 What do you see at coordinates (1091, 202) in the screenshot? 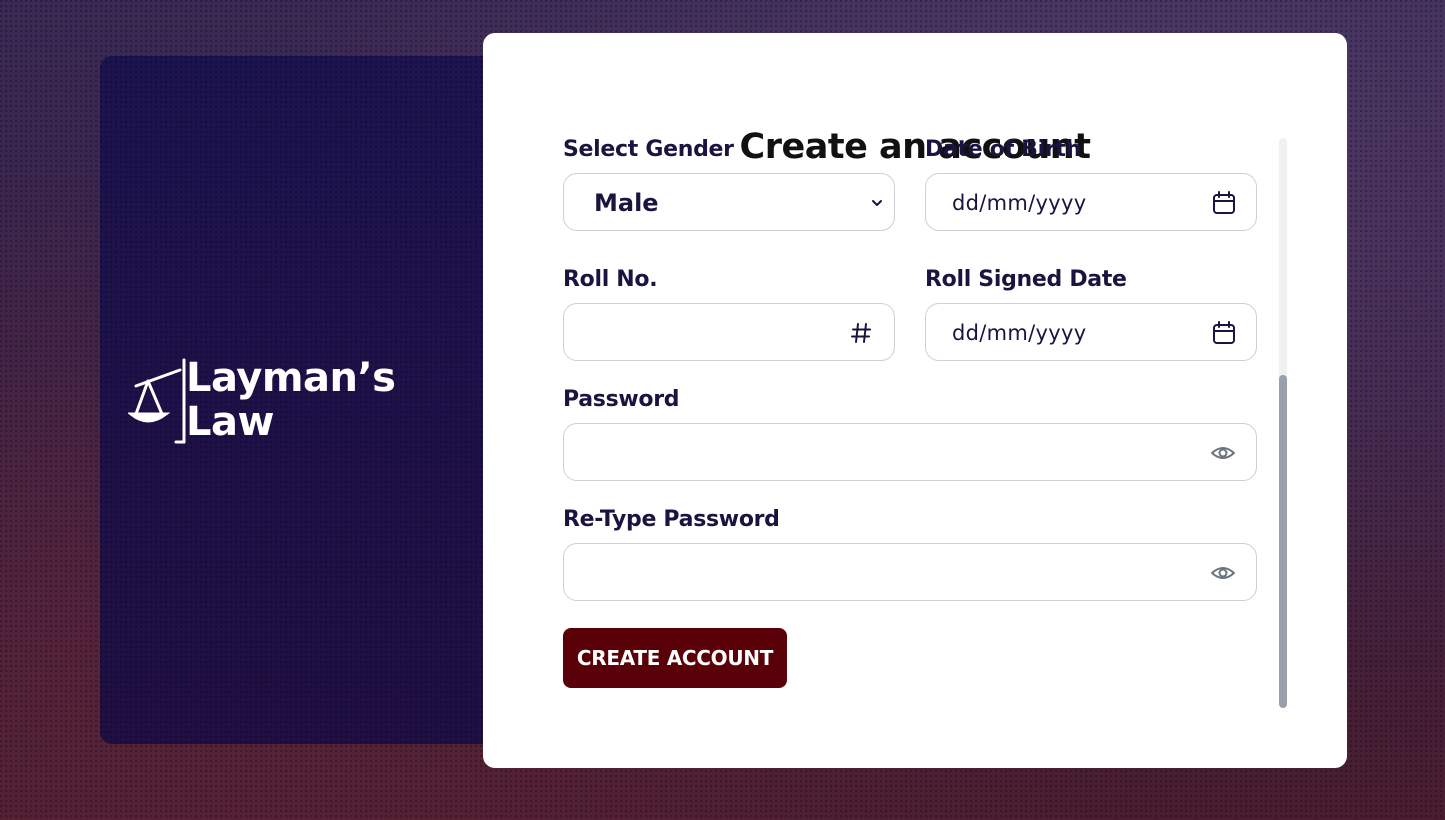
I see `dob-input: dd/mm/yyyy` at bounding box center [1091, 202].